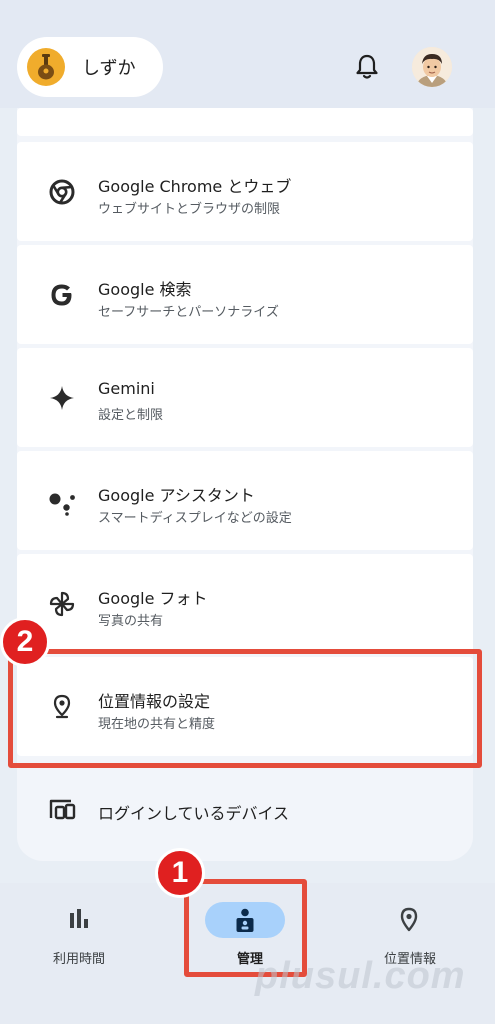 This screenshot has height=1024, width=495. What do you see at coordinates (195, 186) in the screenshot?
I see `card-title: Google Chrome とウェブ` at bounding box center [195, 186].